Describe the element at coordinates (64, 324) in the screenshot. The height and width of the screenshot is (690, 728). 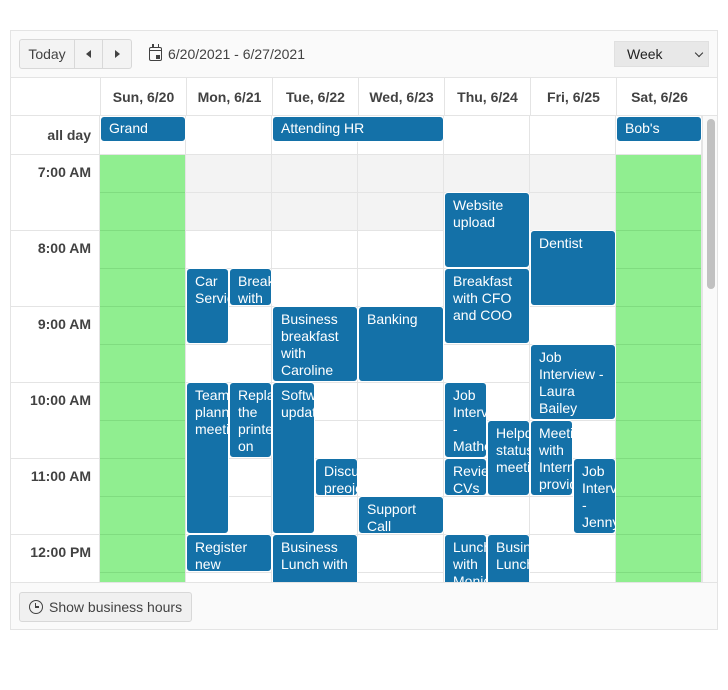
I see `time-label: 9:00 AM` at that location.